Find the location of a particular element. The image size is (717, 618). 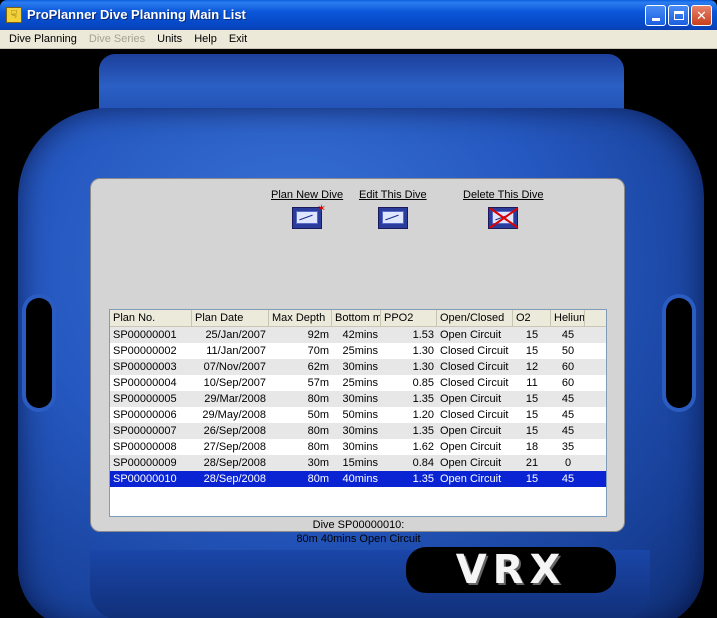

edit-dive-link: Edit This Dive is located at coordinates (393, 195).